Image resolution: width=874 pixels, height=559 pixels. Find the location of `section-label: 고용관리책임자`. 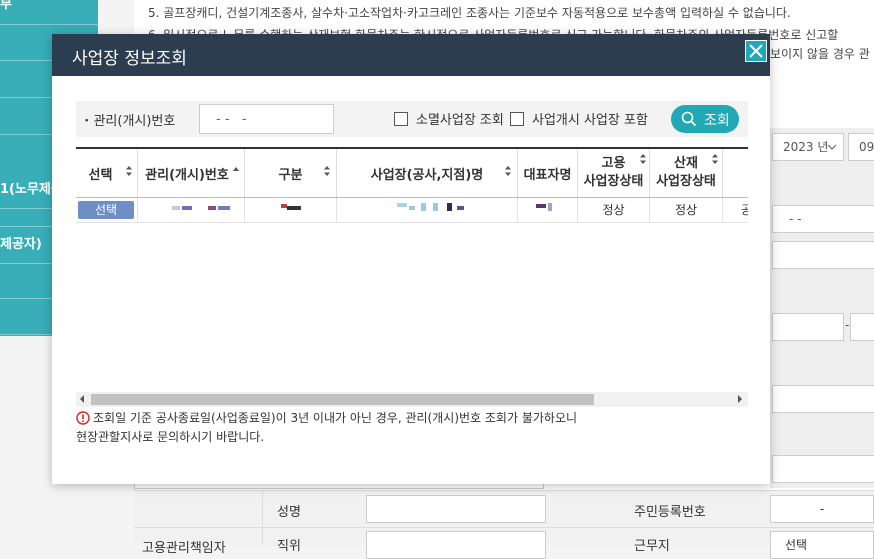

section-label: 고용관리책임자 is located at coordinates (184, 548).